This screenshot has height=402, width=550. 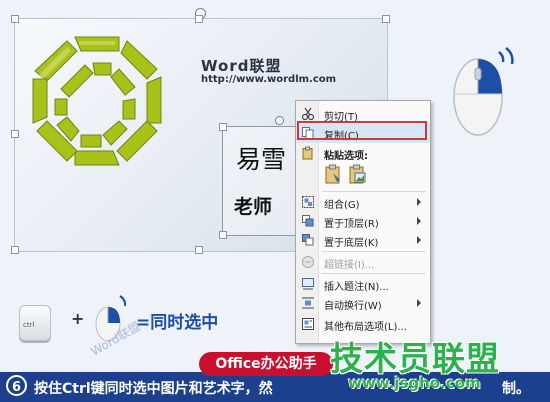 What do you see at coordinates (308, 114) in the screenshot?
I see `scissors-icon` at bounding box center [308, 114].